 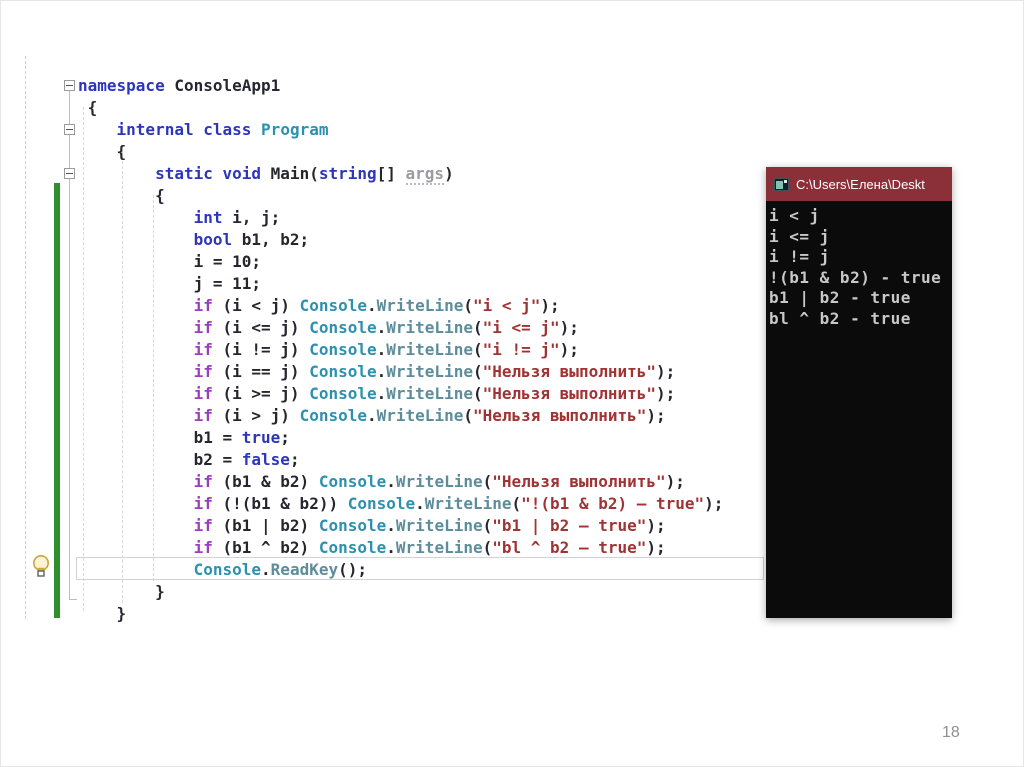 I want to click on code-token: b1 =, so click(x=160, y=437).